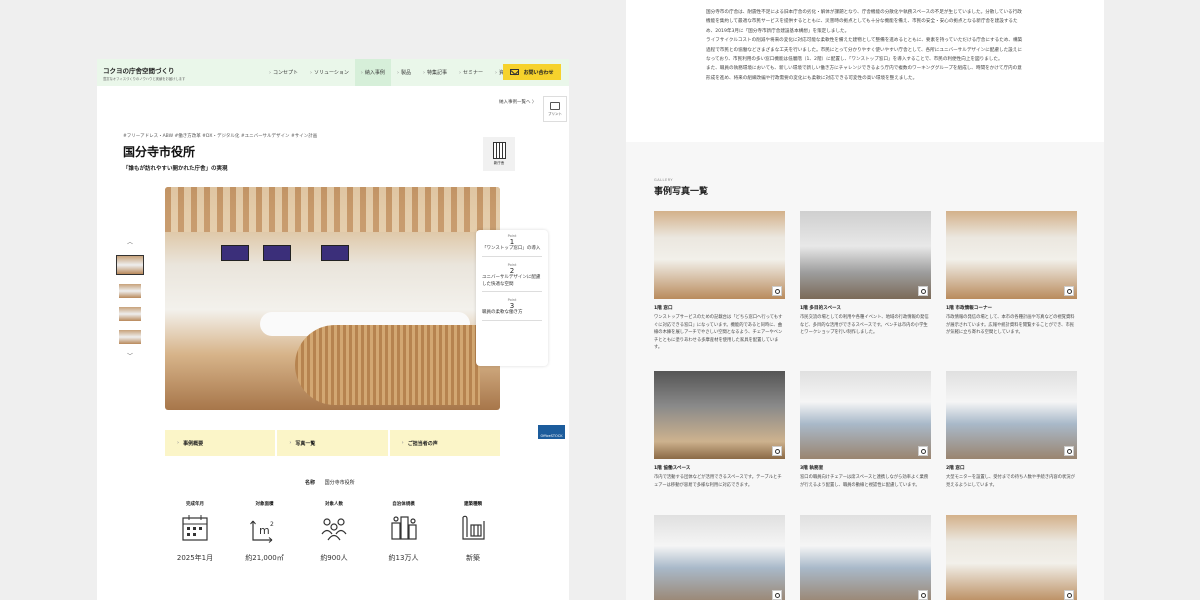 The image size is (1200, 600). I want to click on tab-label: 事例概要, so click(193, 443).